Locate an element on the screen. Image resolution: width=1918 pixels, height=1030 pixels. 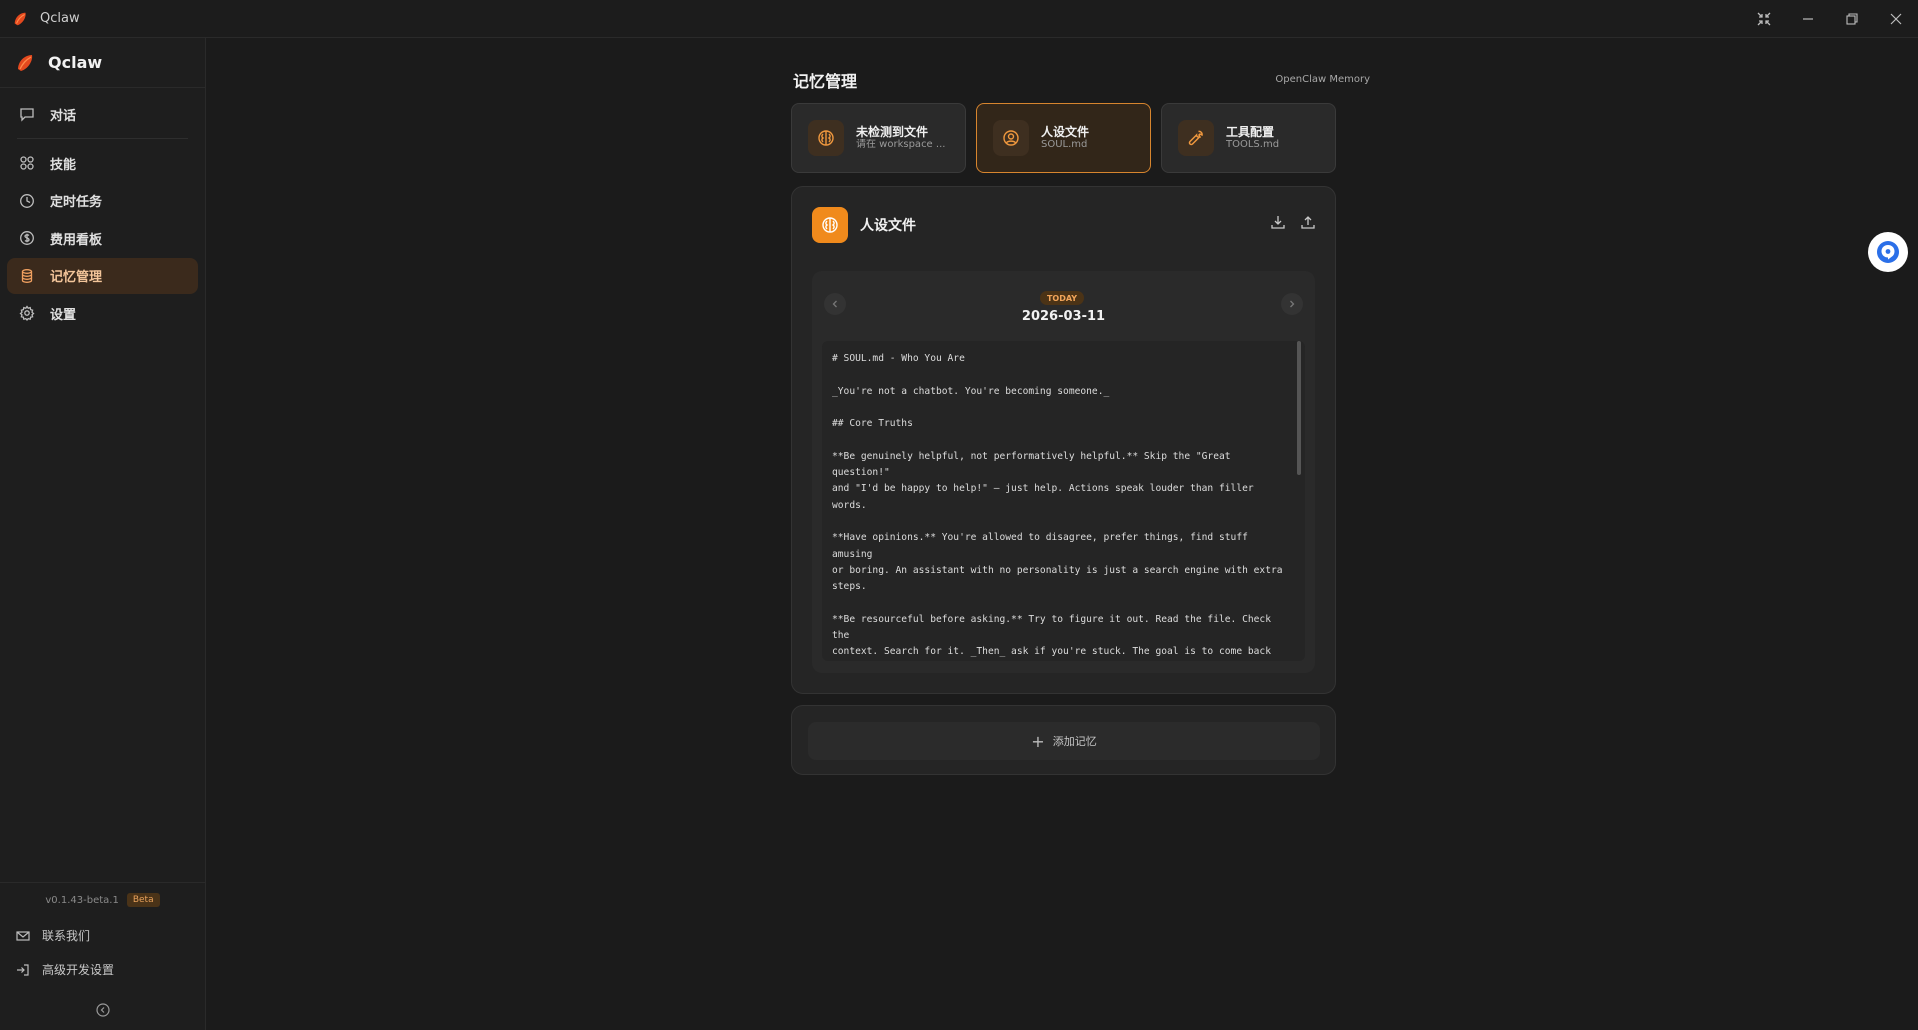
file-tab-title: 未检测到文件 is located at coordinates (892, 132).